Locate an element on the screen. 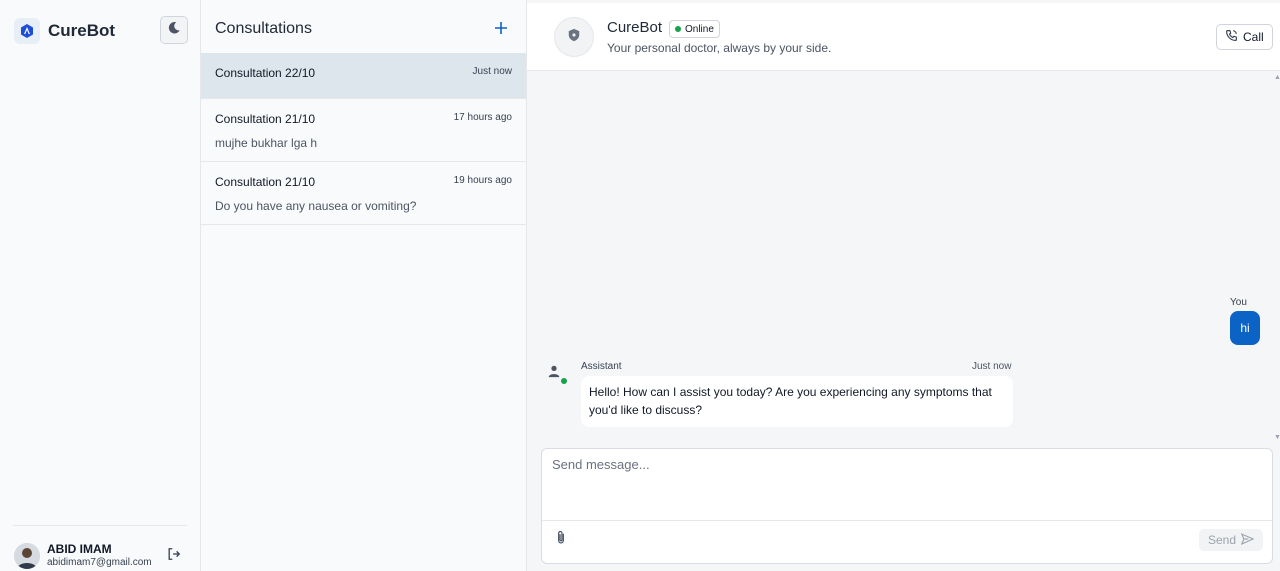  shield-icon is located at coordinates (574, 37).